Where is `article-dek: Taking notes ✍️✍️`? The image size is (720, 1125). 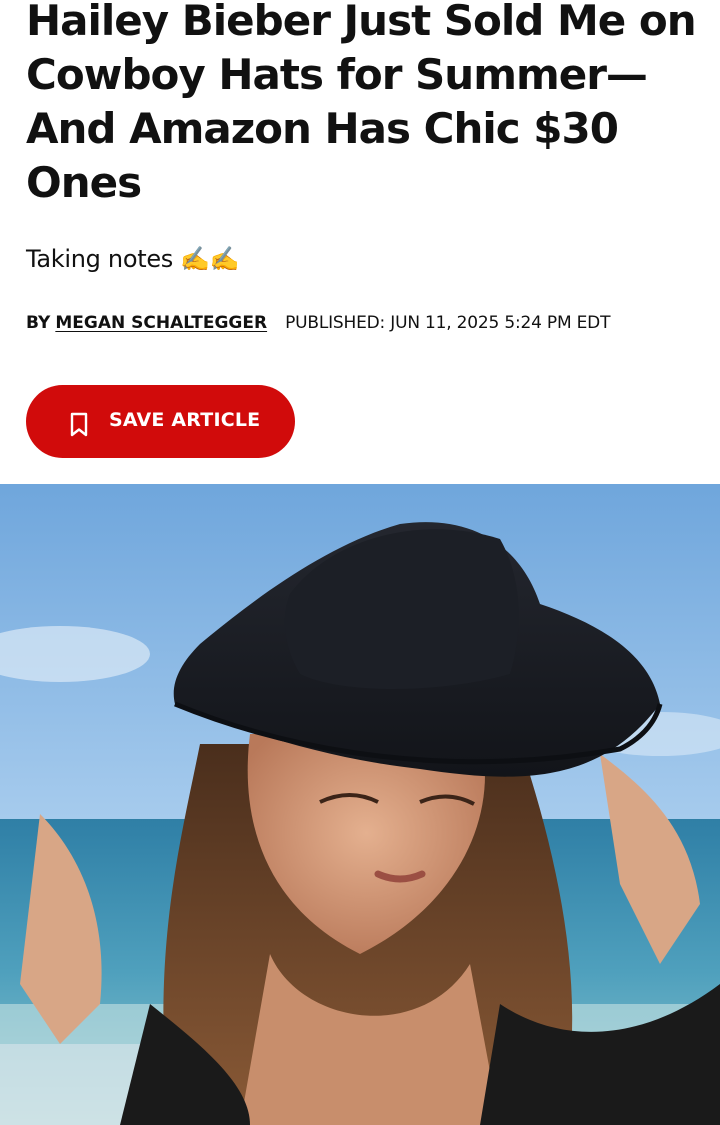
article-dek: Taking notes ✍️✍️ is located at coordinates (133, 259).